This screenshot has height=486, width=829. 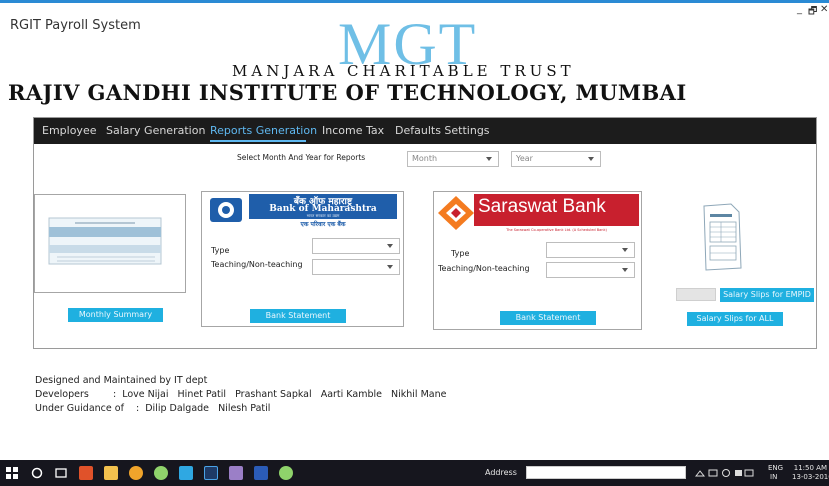 I want to click on close-button: ✕, so click(x=824, y=9).